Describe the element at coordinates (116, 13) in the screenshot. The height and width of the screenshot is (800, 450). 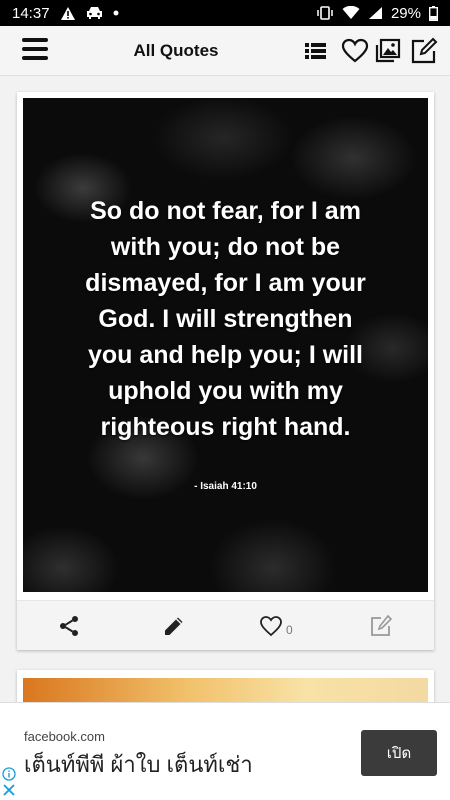
I see `dot-icon` at that location.